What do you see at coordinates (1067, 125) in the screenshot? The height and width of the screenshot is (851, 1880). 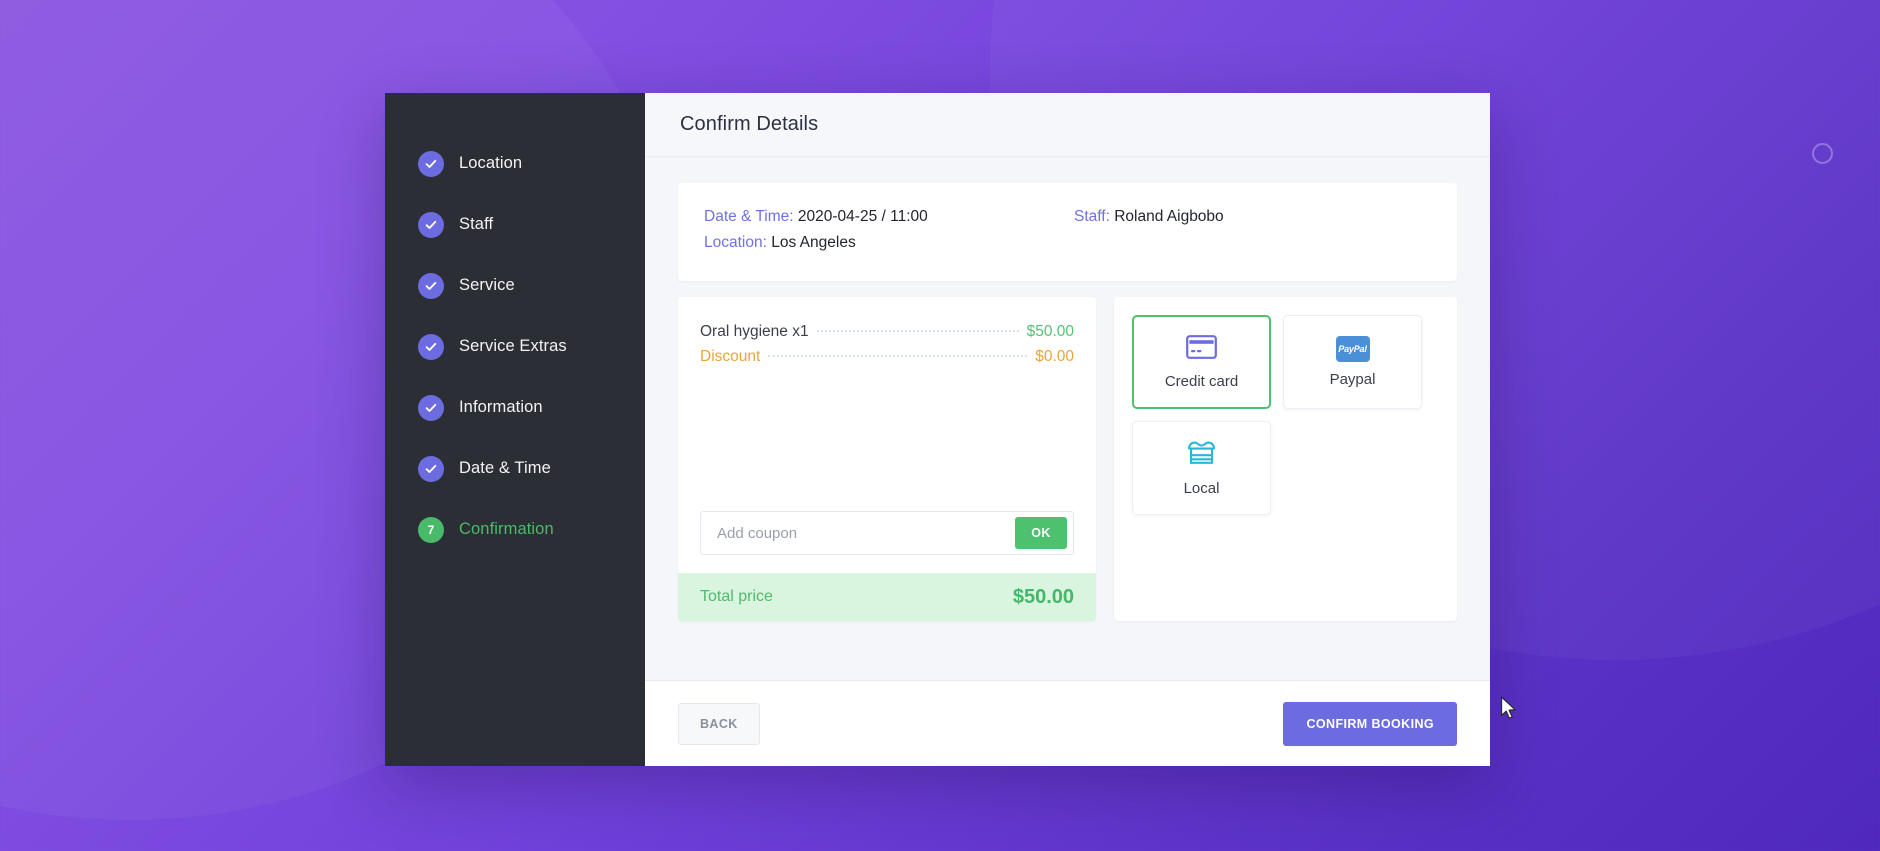 I see `content-header: Confirm Details` at bounding box center [1067, 125].